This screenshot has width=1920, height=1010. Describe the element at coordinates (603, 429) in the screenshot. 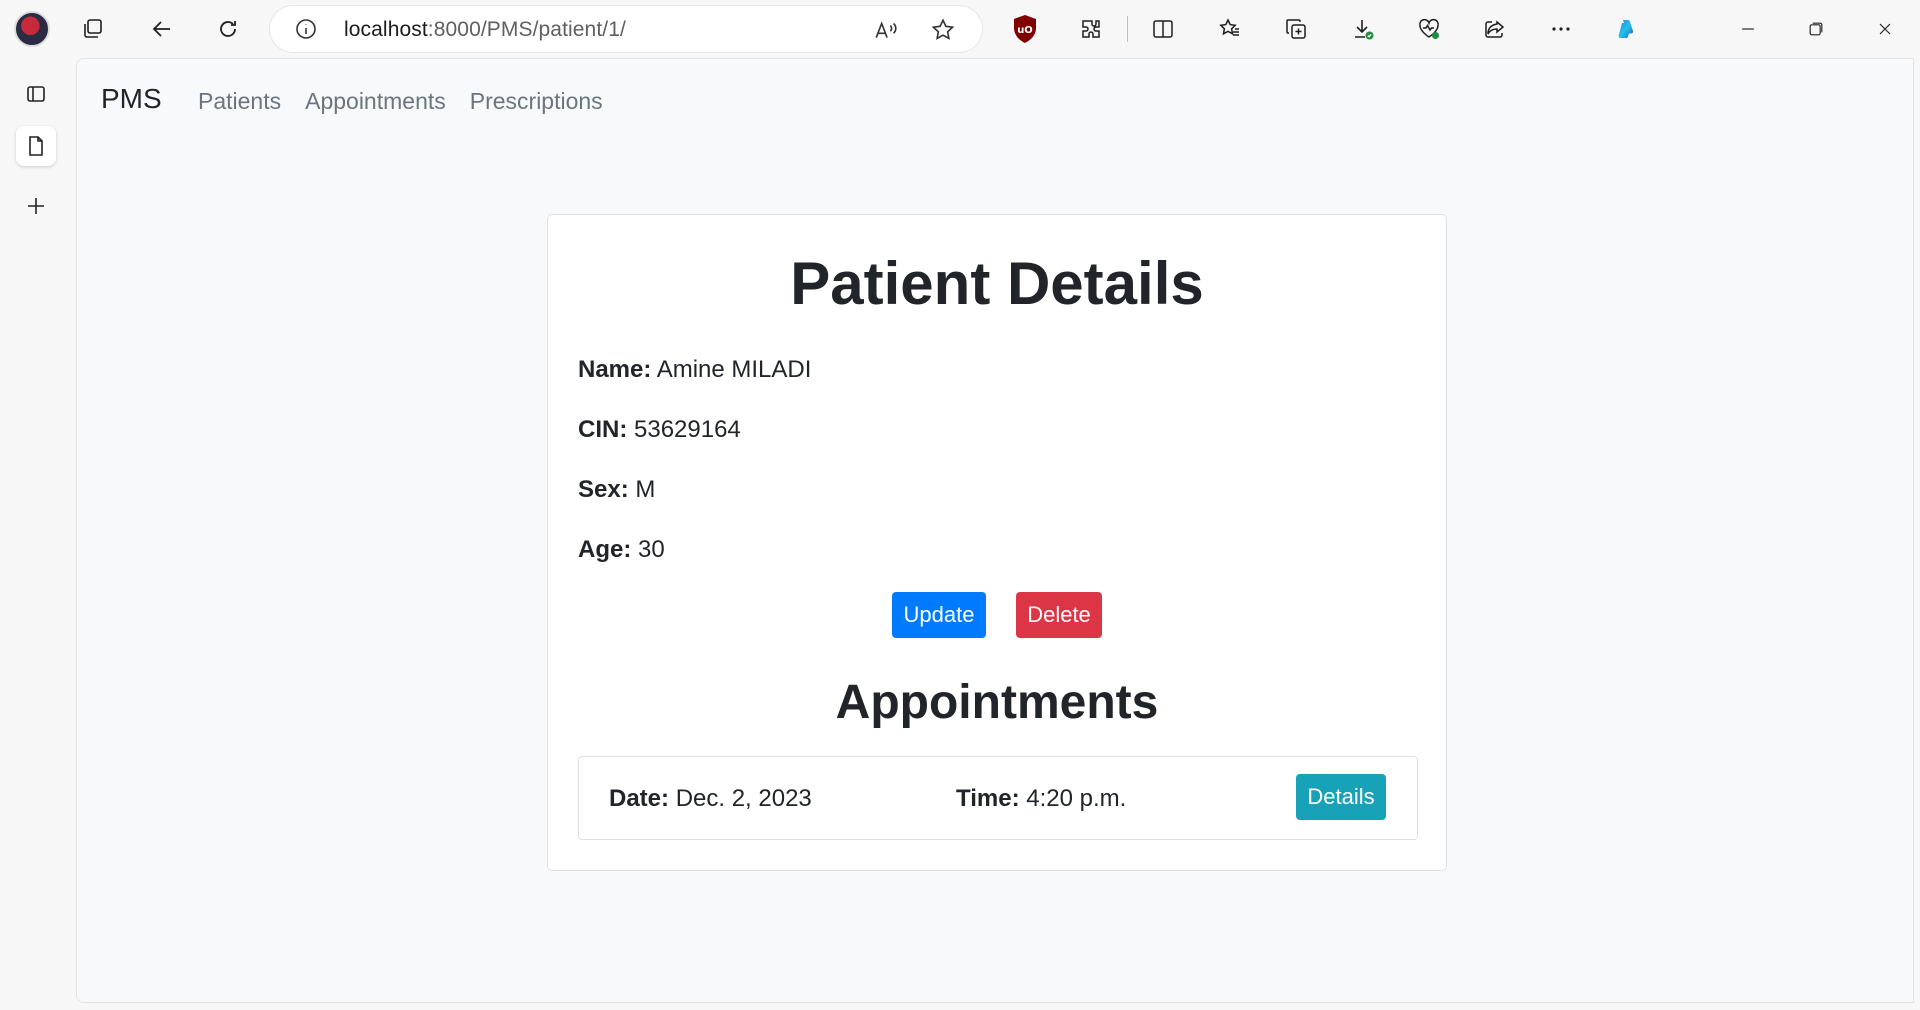

I see `cin-label: CIN:` at that location.